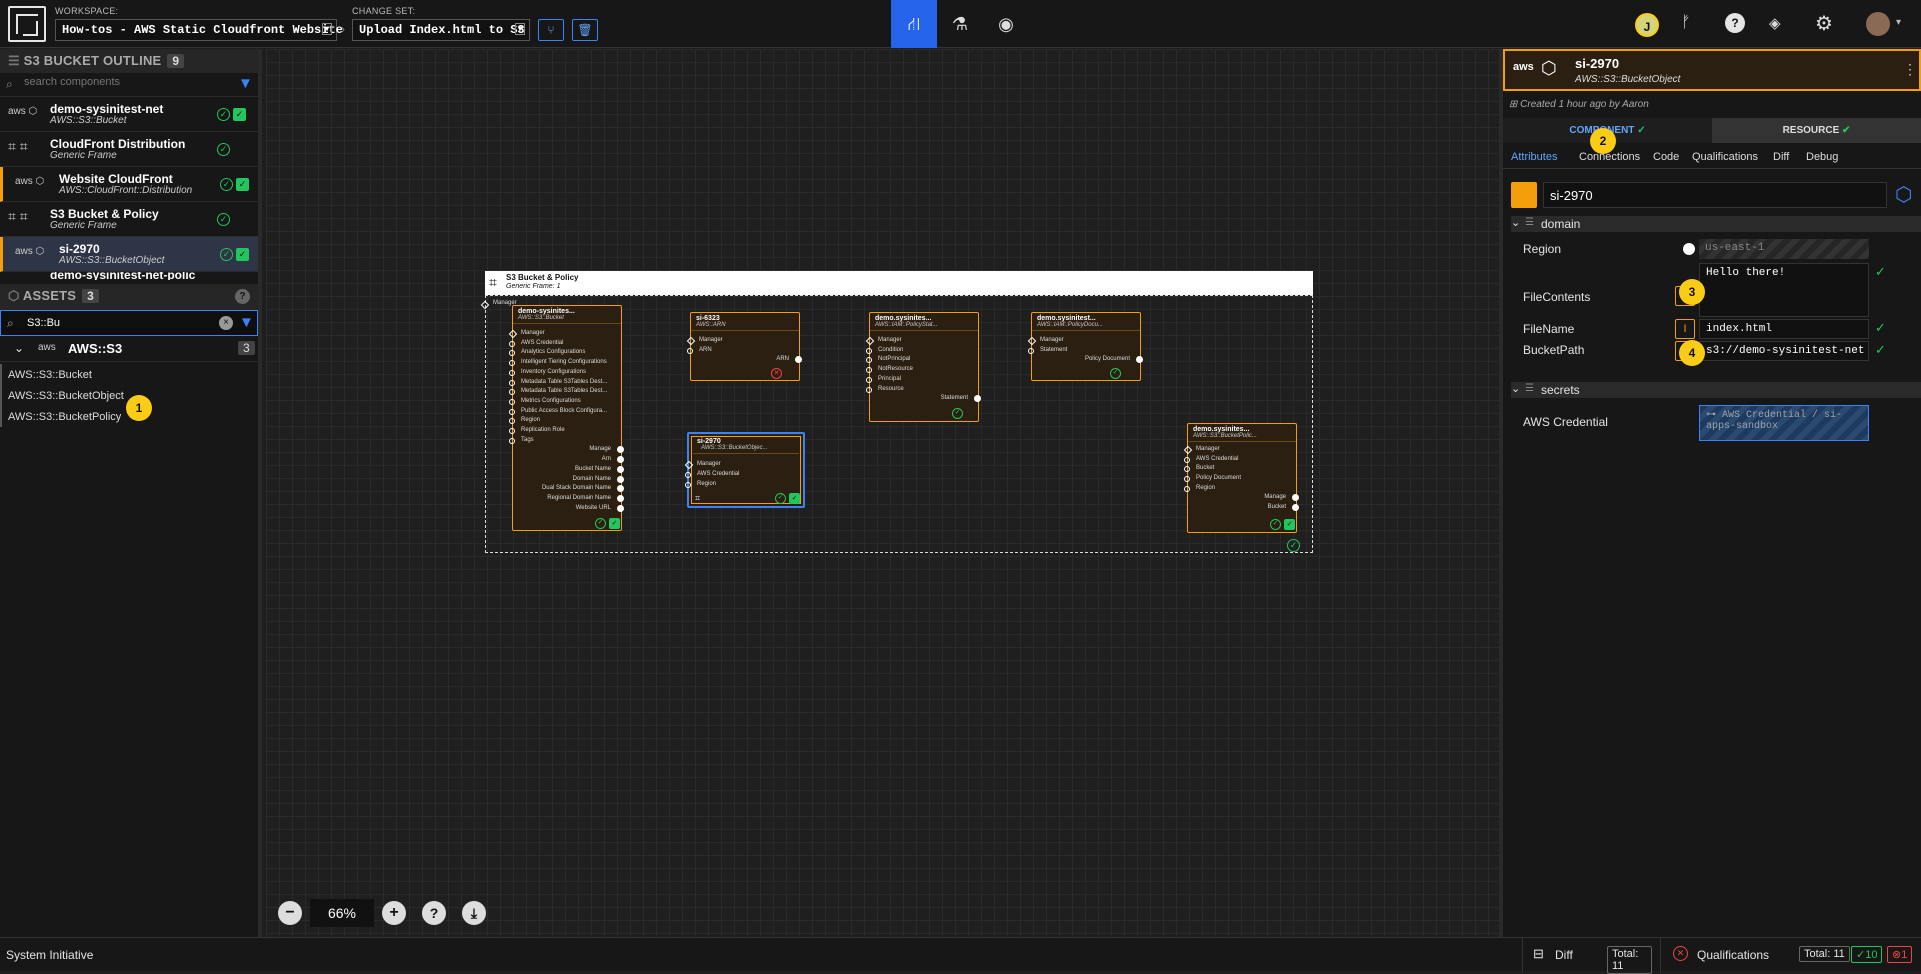  I want to click on git-branch-icon: ᚠ, so click(1686, 23).